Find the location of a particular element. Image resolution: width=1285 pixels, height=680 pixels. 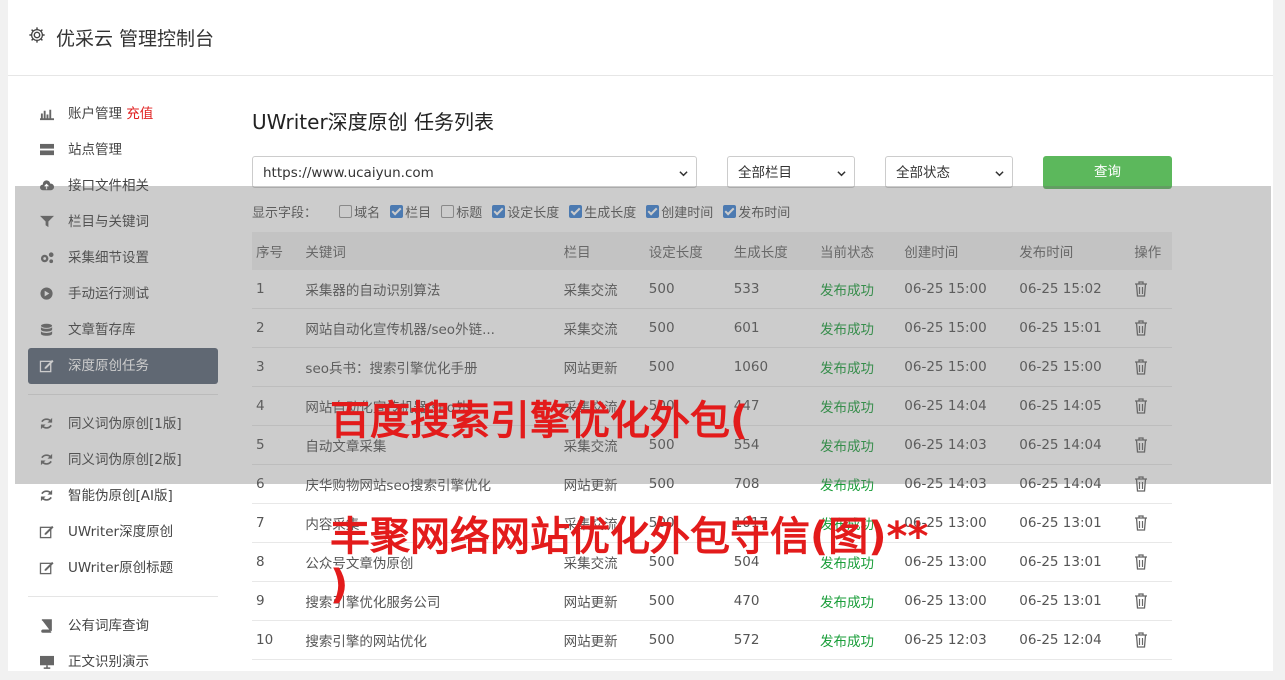

sidebar-divider is located at coordinates (123, 394).